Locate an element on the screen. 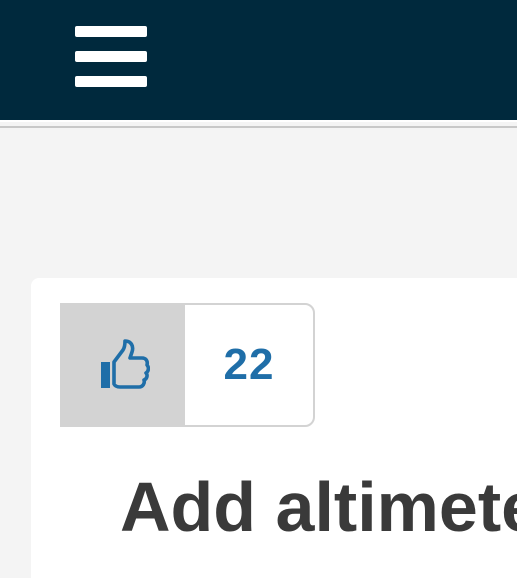 The width and height of the screenshot is (517, 578). upvote-button is located at coordinates (123, 365).